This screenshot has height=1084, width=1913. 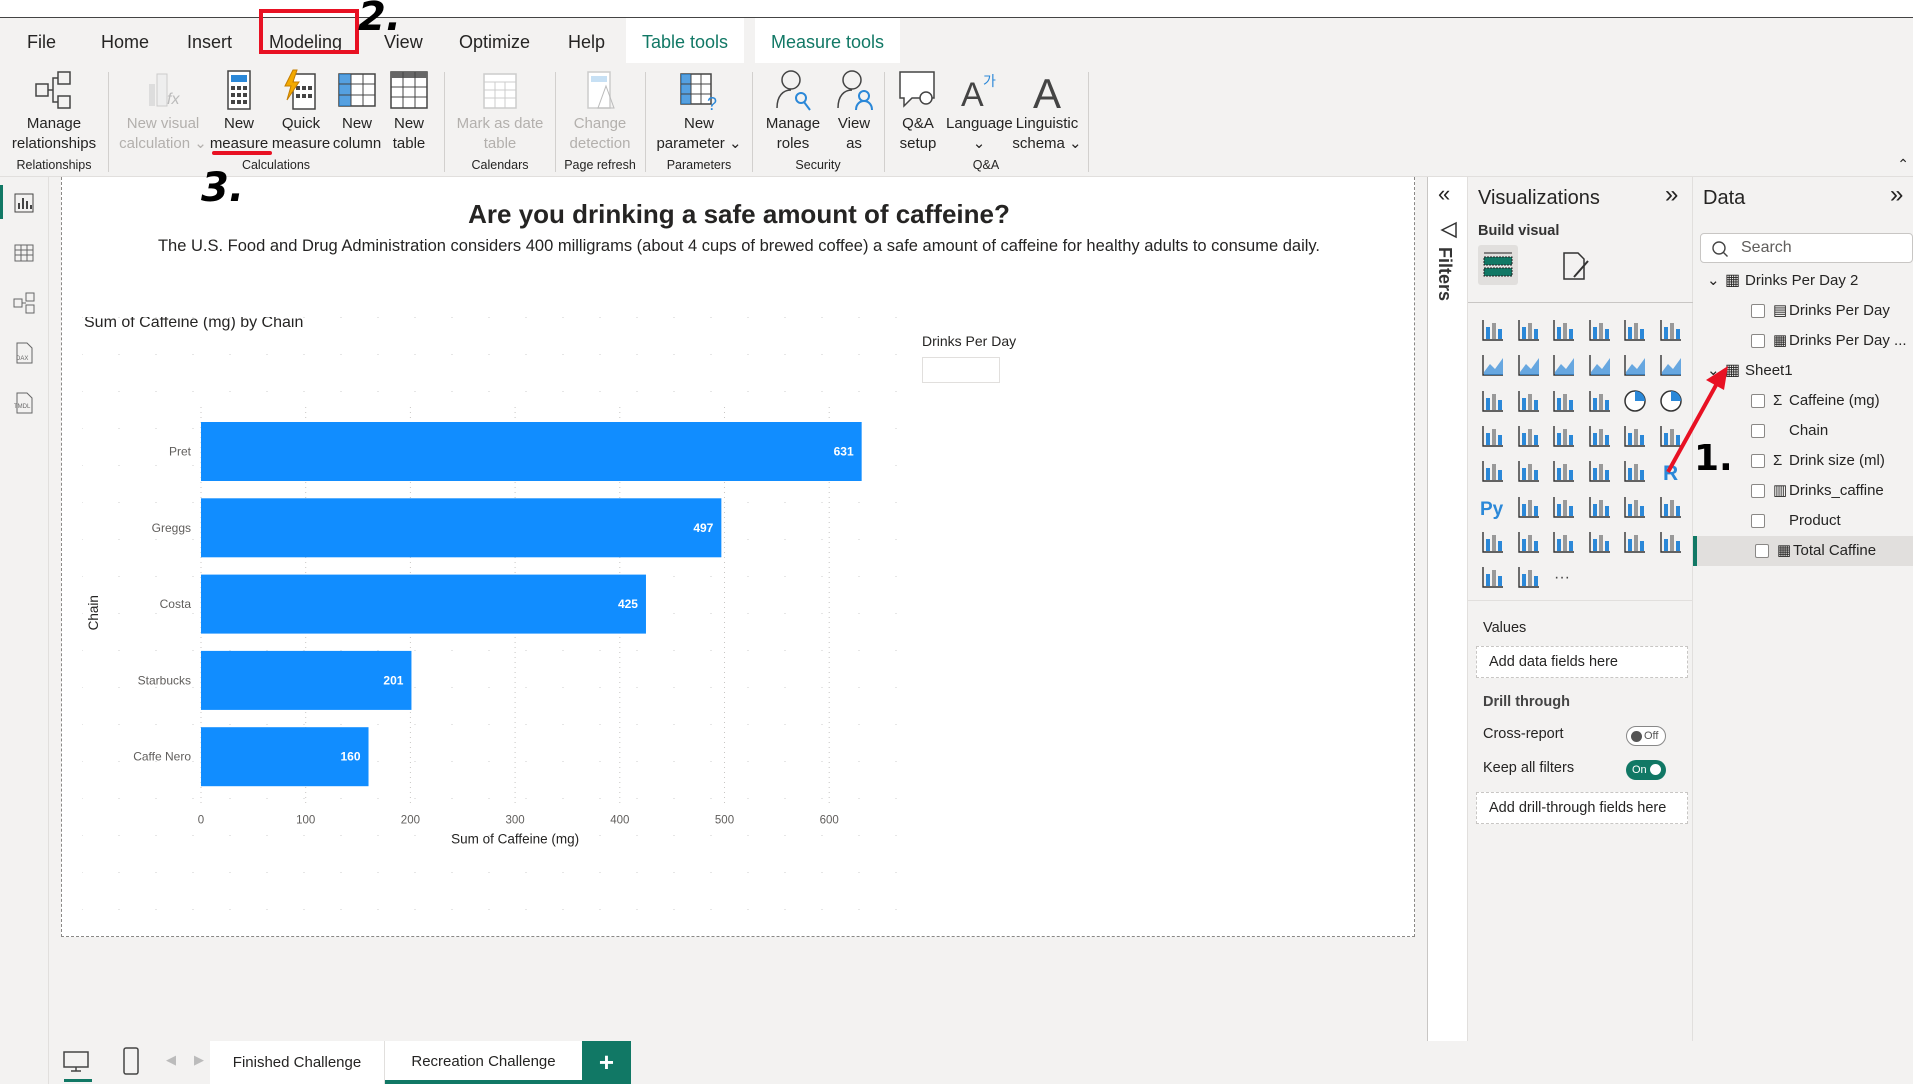 I want to click on tab-table-tools: Table tools, so click(x=685, y=40).